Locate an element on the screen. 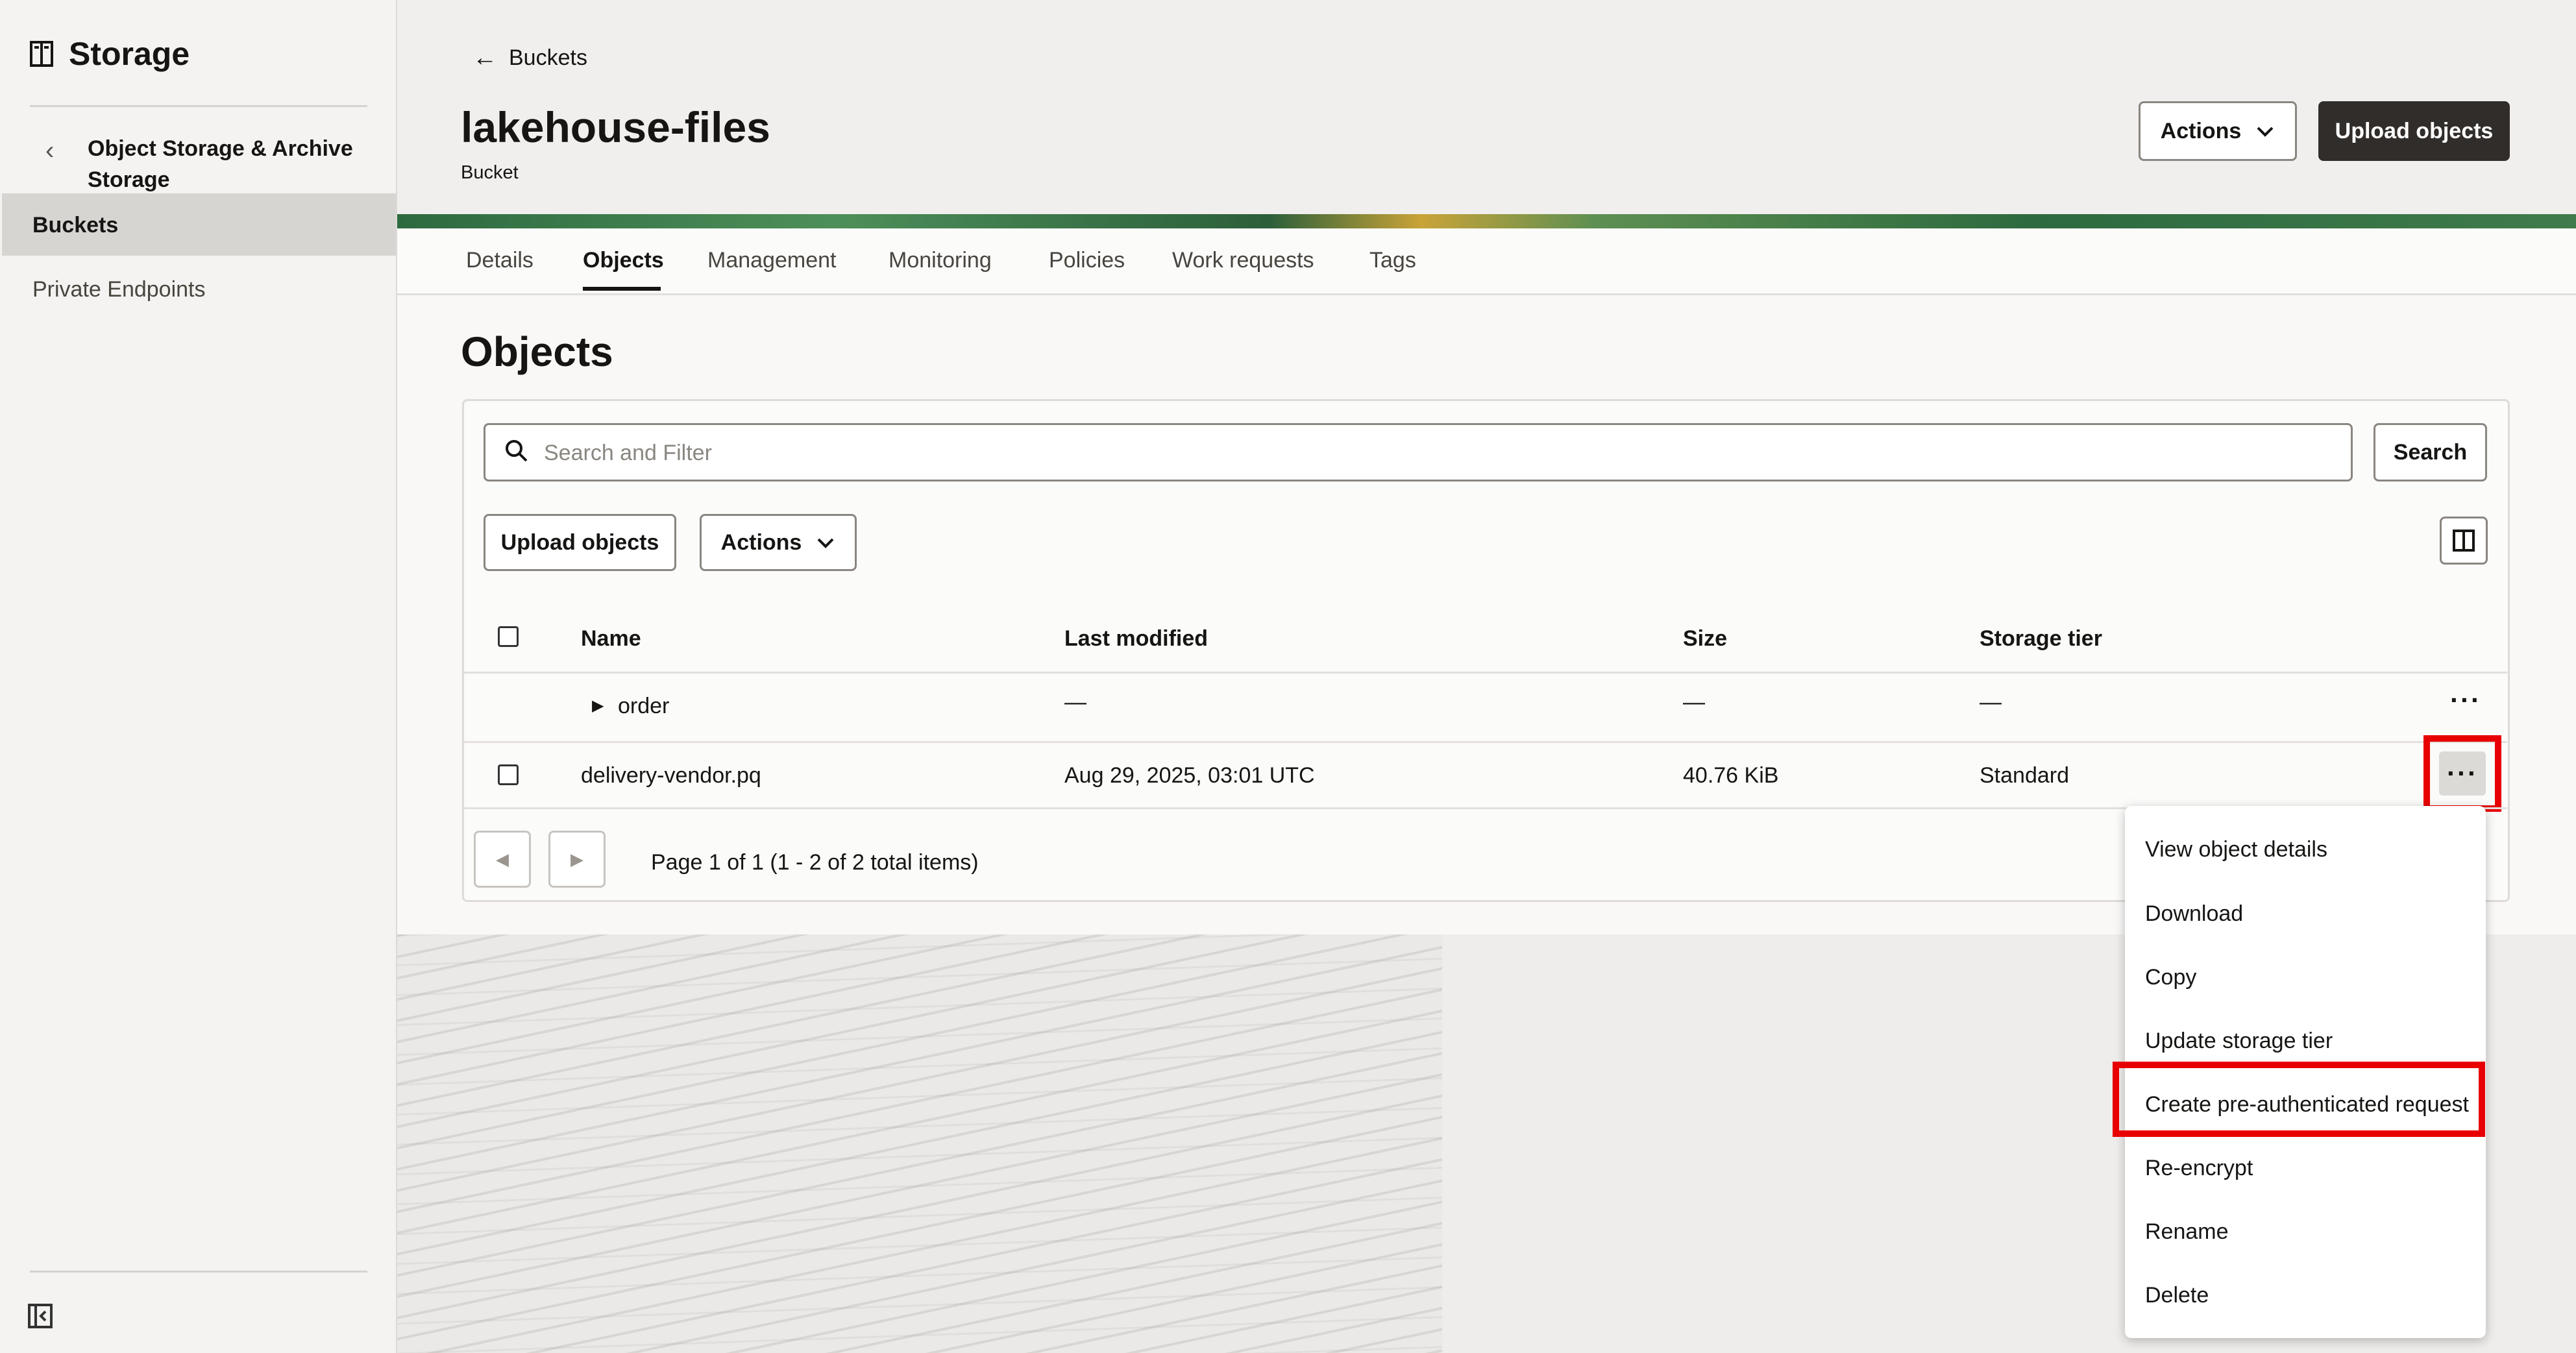 The height and width of the screenshot is (1353, 2576). sidebar-item-buckets: Buckets is located at coordinates (75, 225).